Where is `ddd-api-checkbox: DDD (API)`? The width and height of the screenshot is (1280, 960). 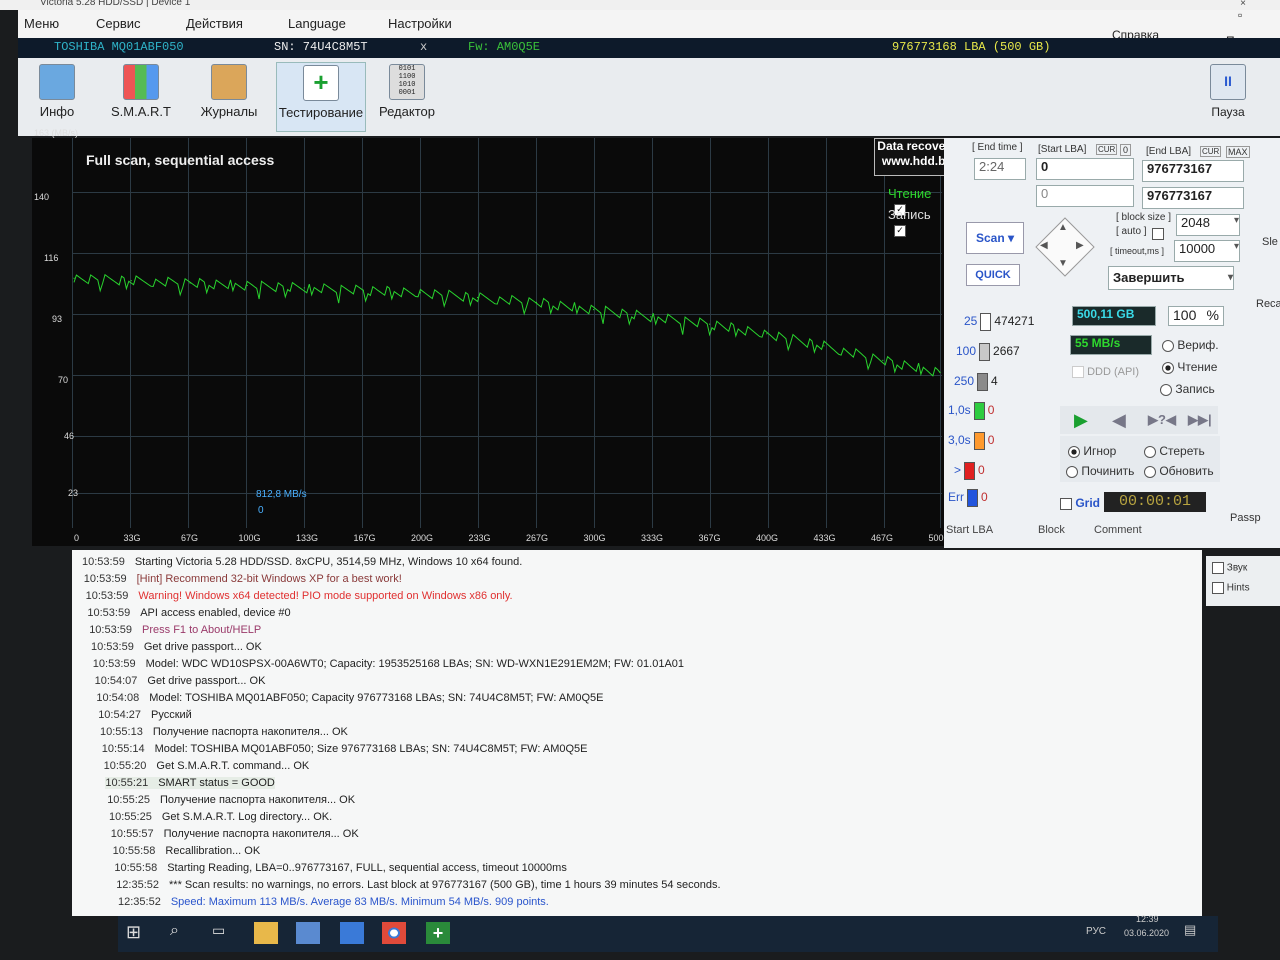 ddd-api-checkbox: DDD (API) is located at coordinates (1105, 372).